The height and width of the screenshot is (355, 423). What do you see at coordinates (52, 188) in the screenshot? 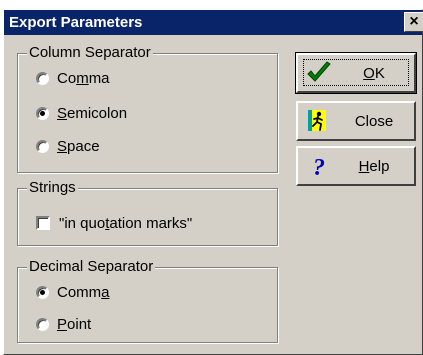
I see `strings-legend: Strings` at bounding box center [52, 188].